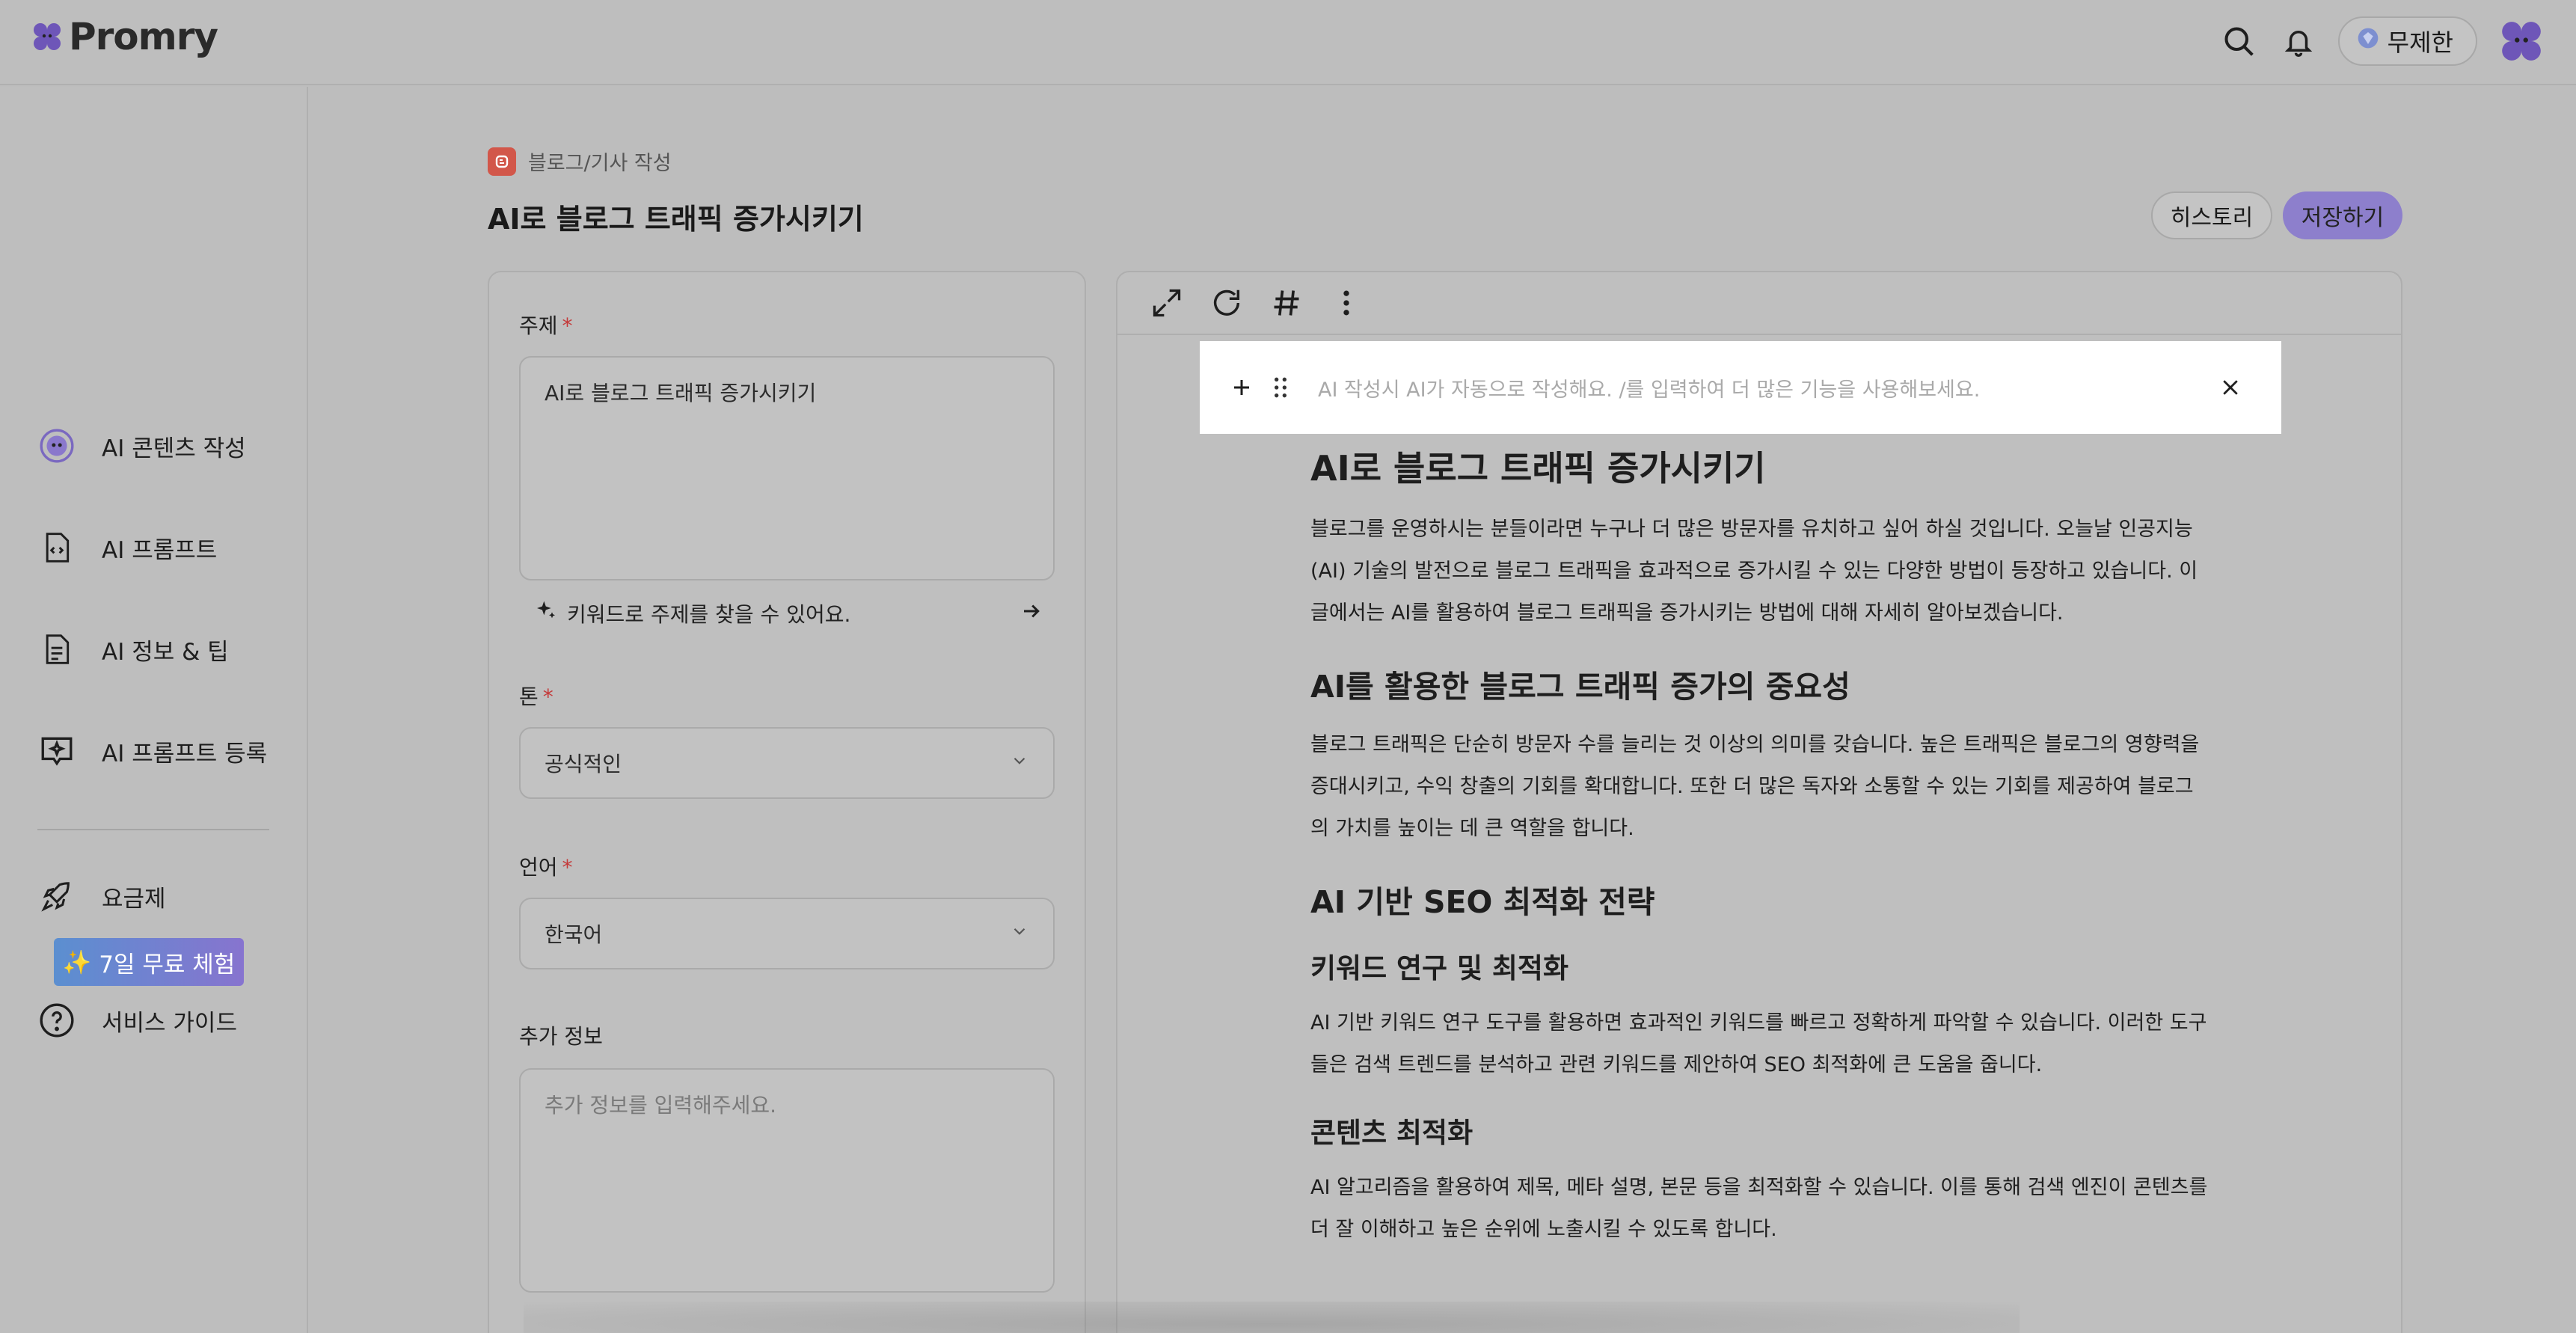 Image resolution: width=2576 pixels, height=1333 pixels. Describe the element at coordinates (56, 445) in the screenshot. I see `ai-content-icon` at that location.